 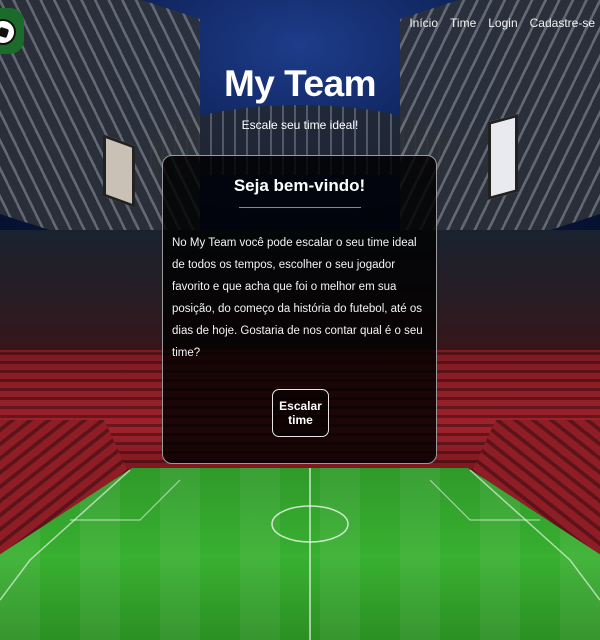 I want to click on nav-link-time: Time, so click(x=463, y=23).